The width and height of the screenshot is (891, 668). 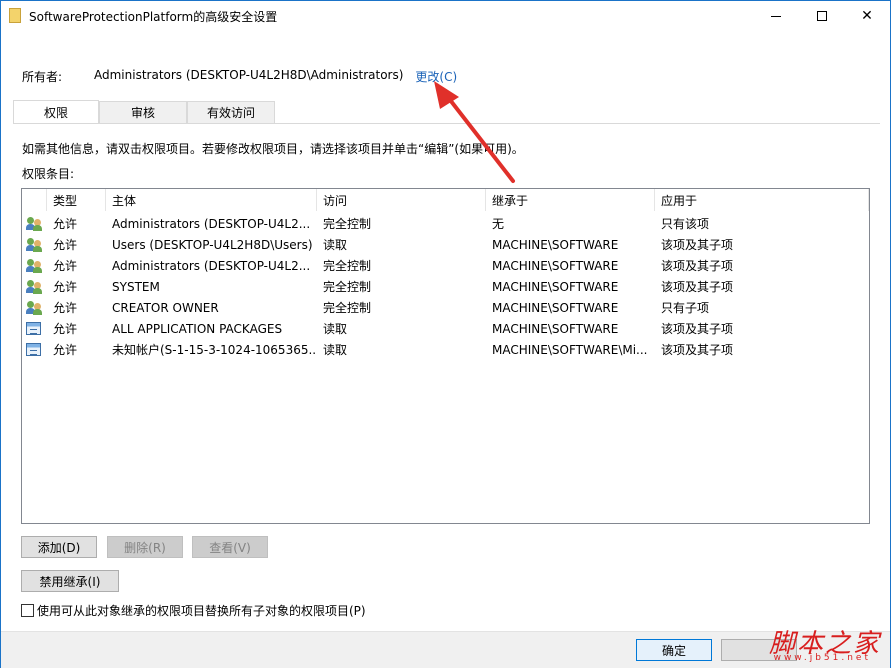 What do you see at coordinates (153, 17) in the screenshot?
I see `window-title: SoftwareProtectionPlatform的高级安全设置` at bounding box center [153, 17].